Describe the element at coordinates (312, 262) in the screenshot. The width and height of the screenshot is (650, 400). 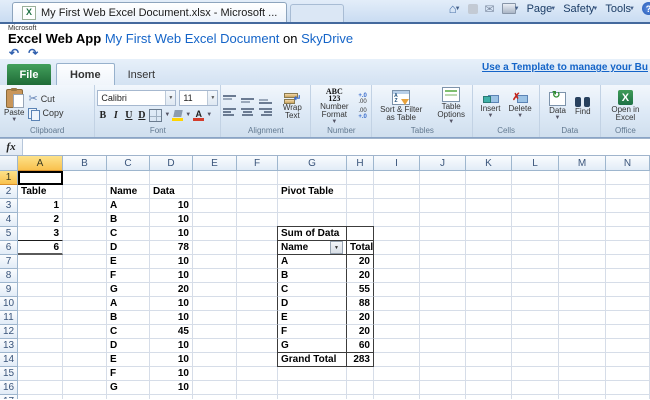
I see `cell-G7: A` at that location.